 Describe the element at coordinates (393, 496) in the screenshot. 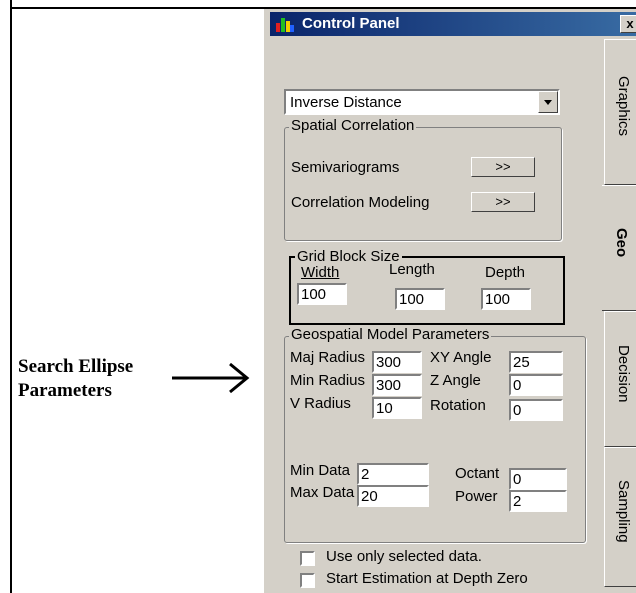

I see `max-data-input: 20` at that location.